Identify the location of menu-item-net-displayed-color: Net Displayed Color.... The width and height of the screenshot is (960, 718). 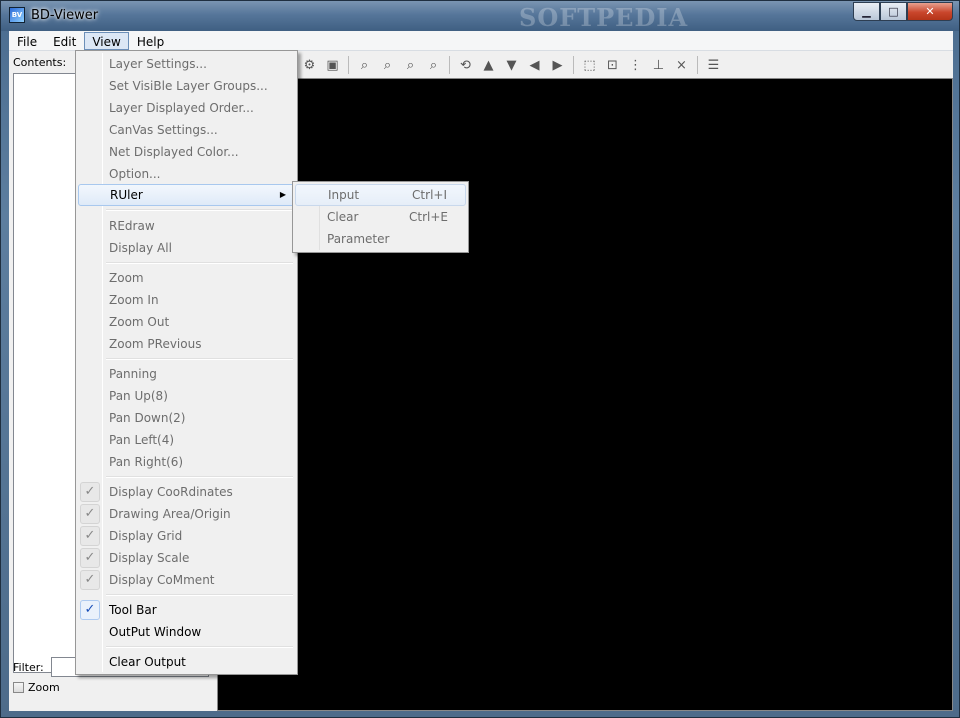
(186, 152).